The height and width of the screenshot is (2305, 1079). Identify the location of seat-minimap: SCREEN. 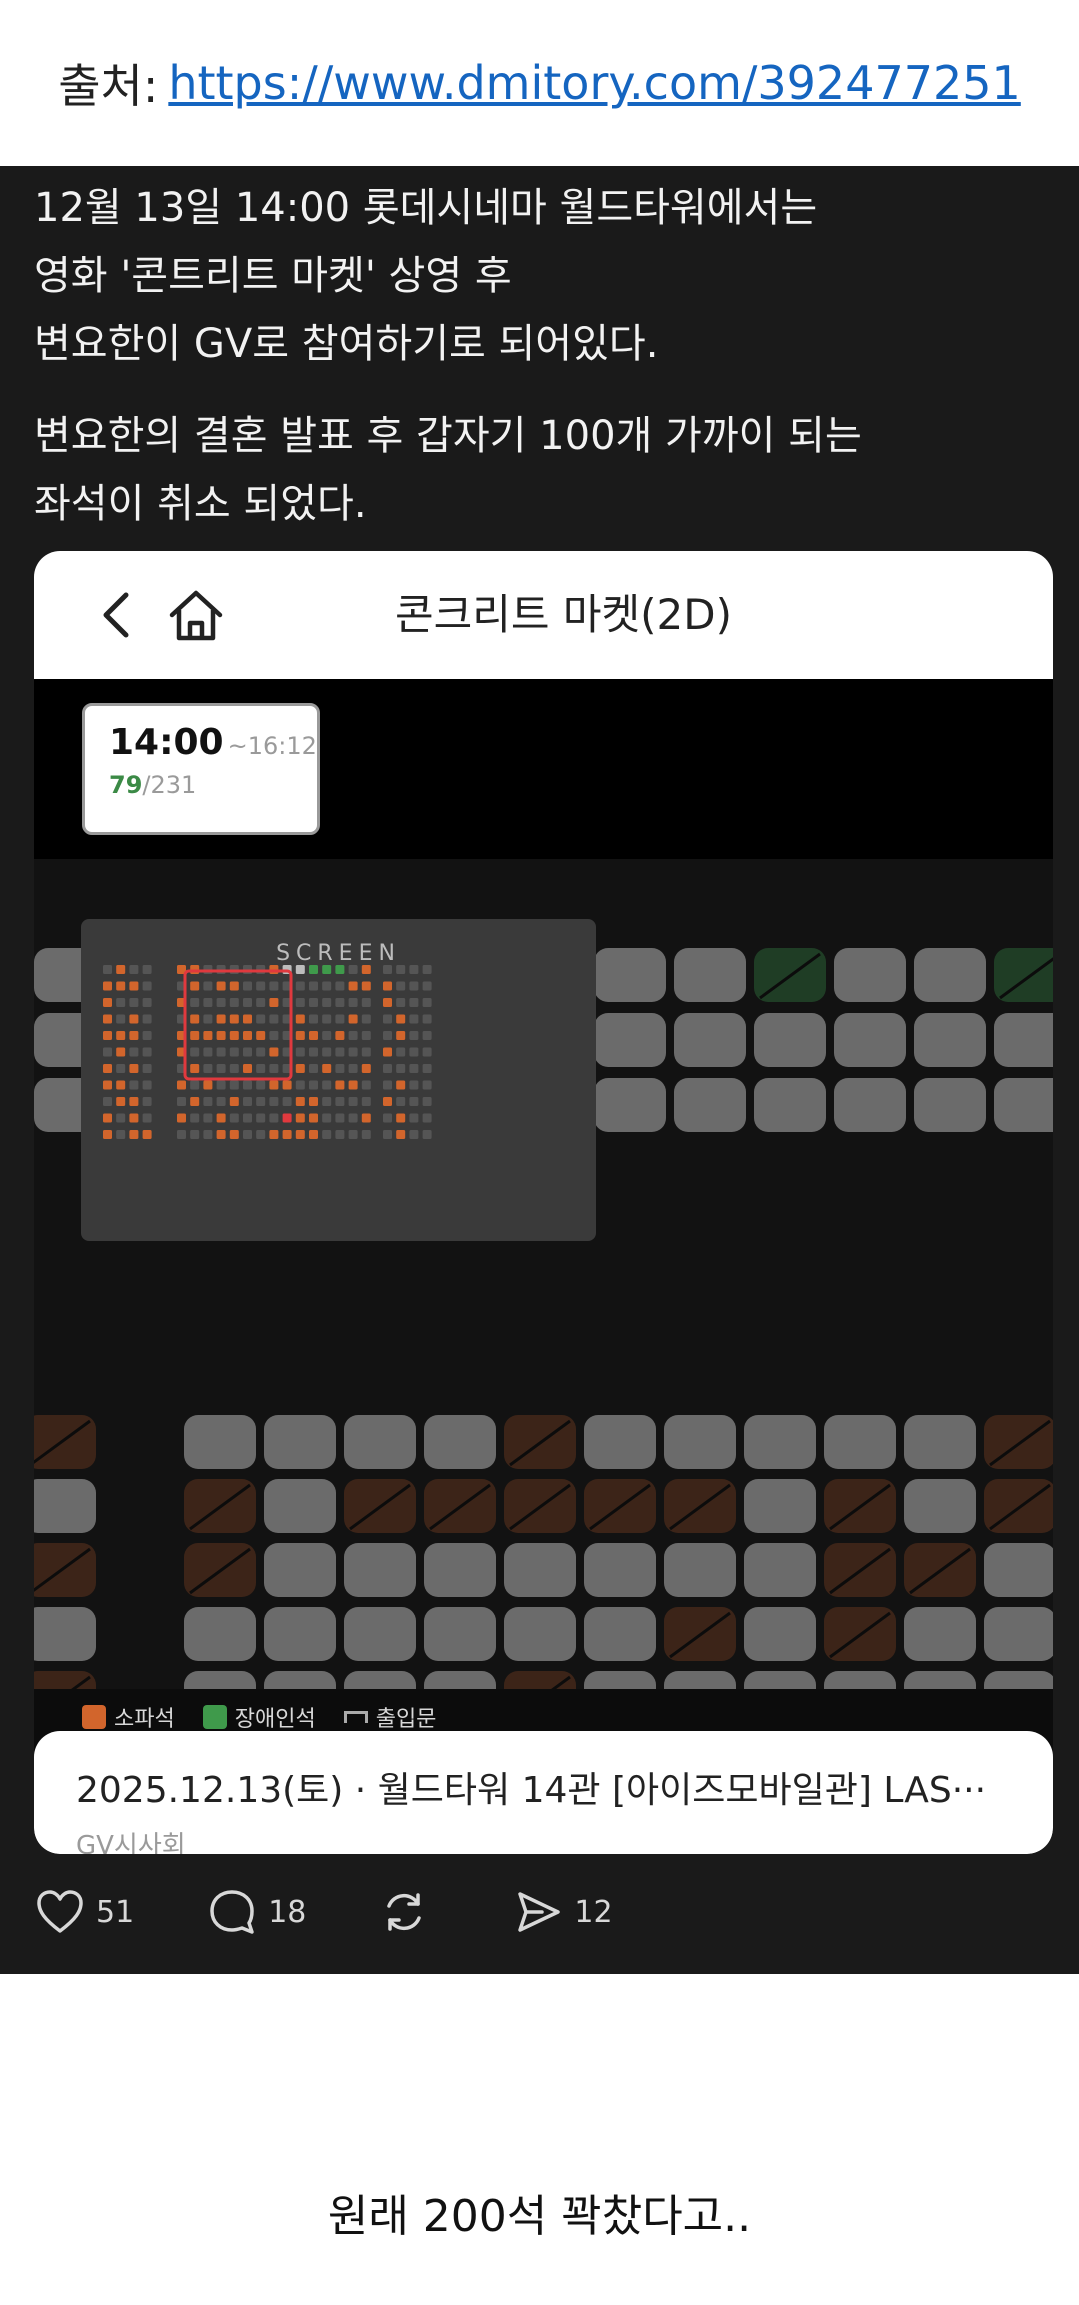
(338, 1080).